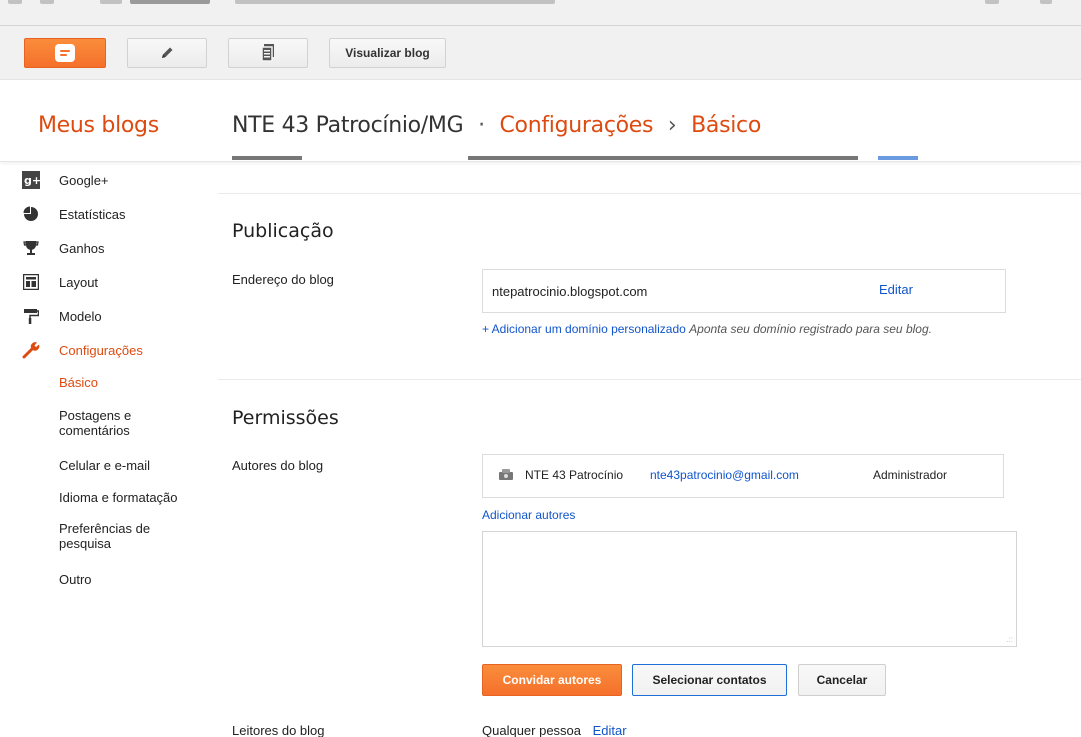 The height and width of the screenshot is (737, 1081). What do you see at coordinates (744, 291) in the screenshot?
I see `blog-address-box: ntepatrocinio.blogspot.com Editar` at bounding box center [744, 291].